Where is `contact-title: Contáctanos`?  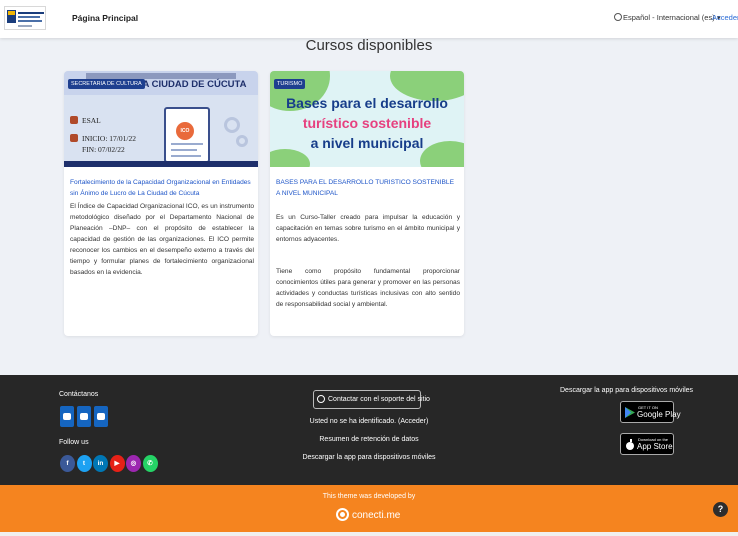 contact-title: Contáctanos is located at coordinates (79, 394).